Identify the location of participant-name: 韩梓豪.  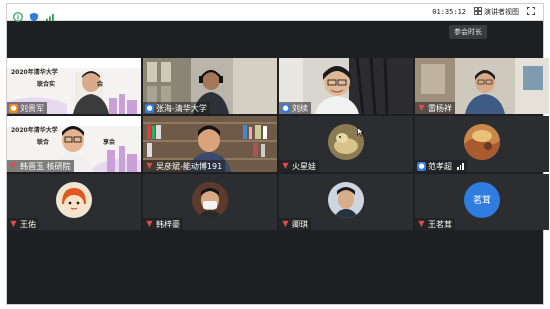
(168, 224).